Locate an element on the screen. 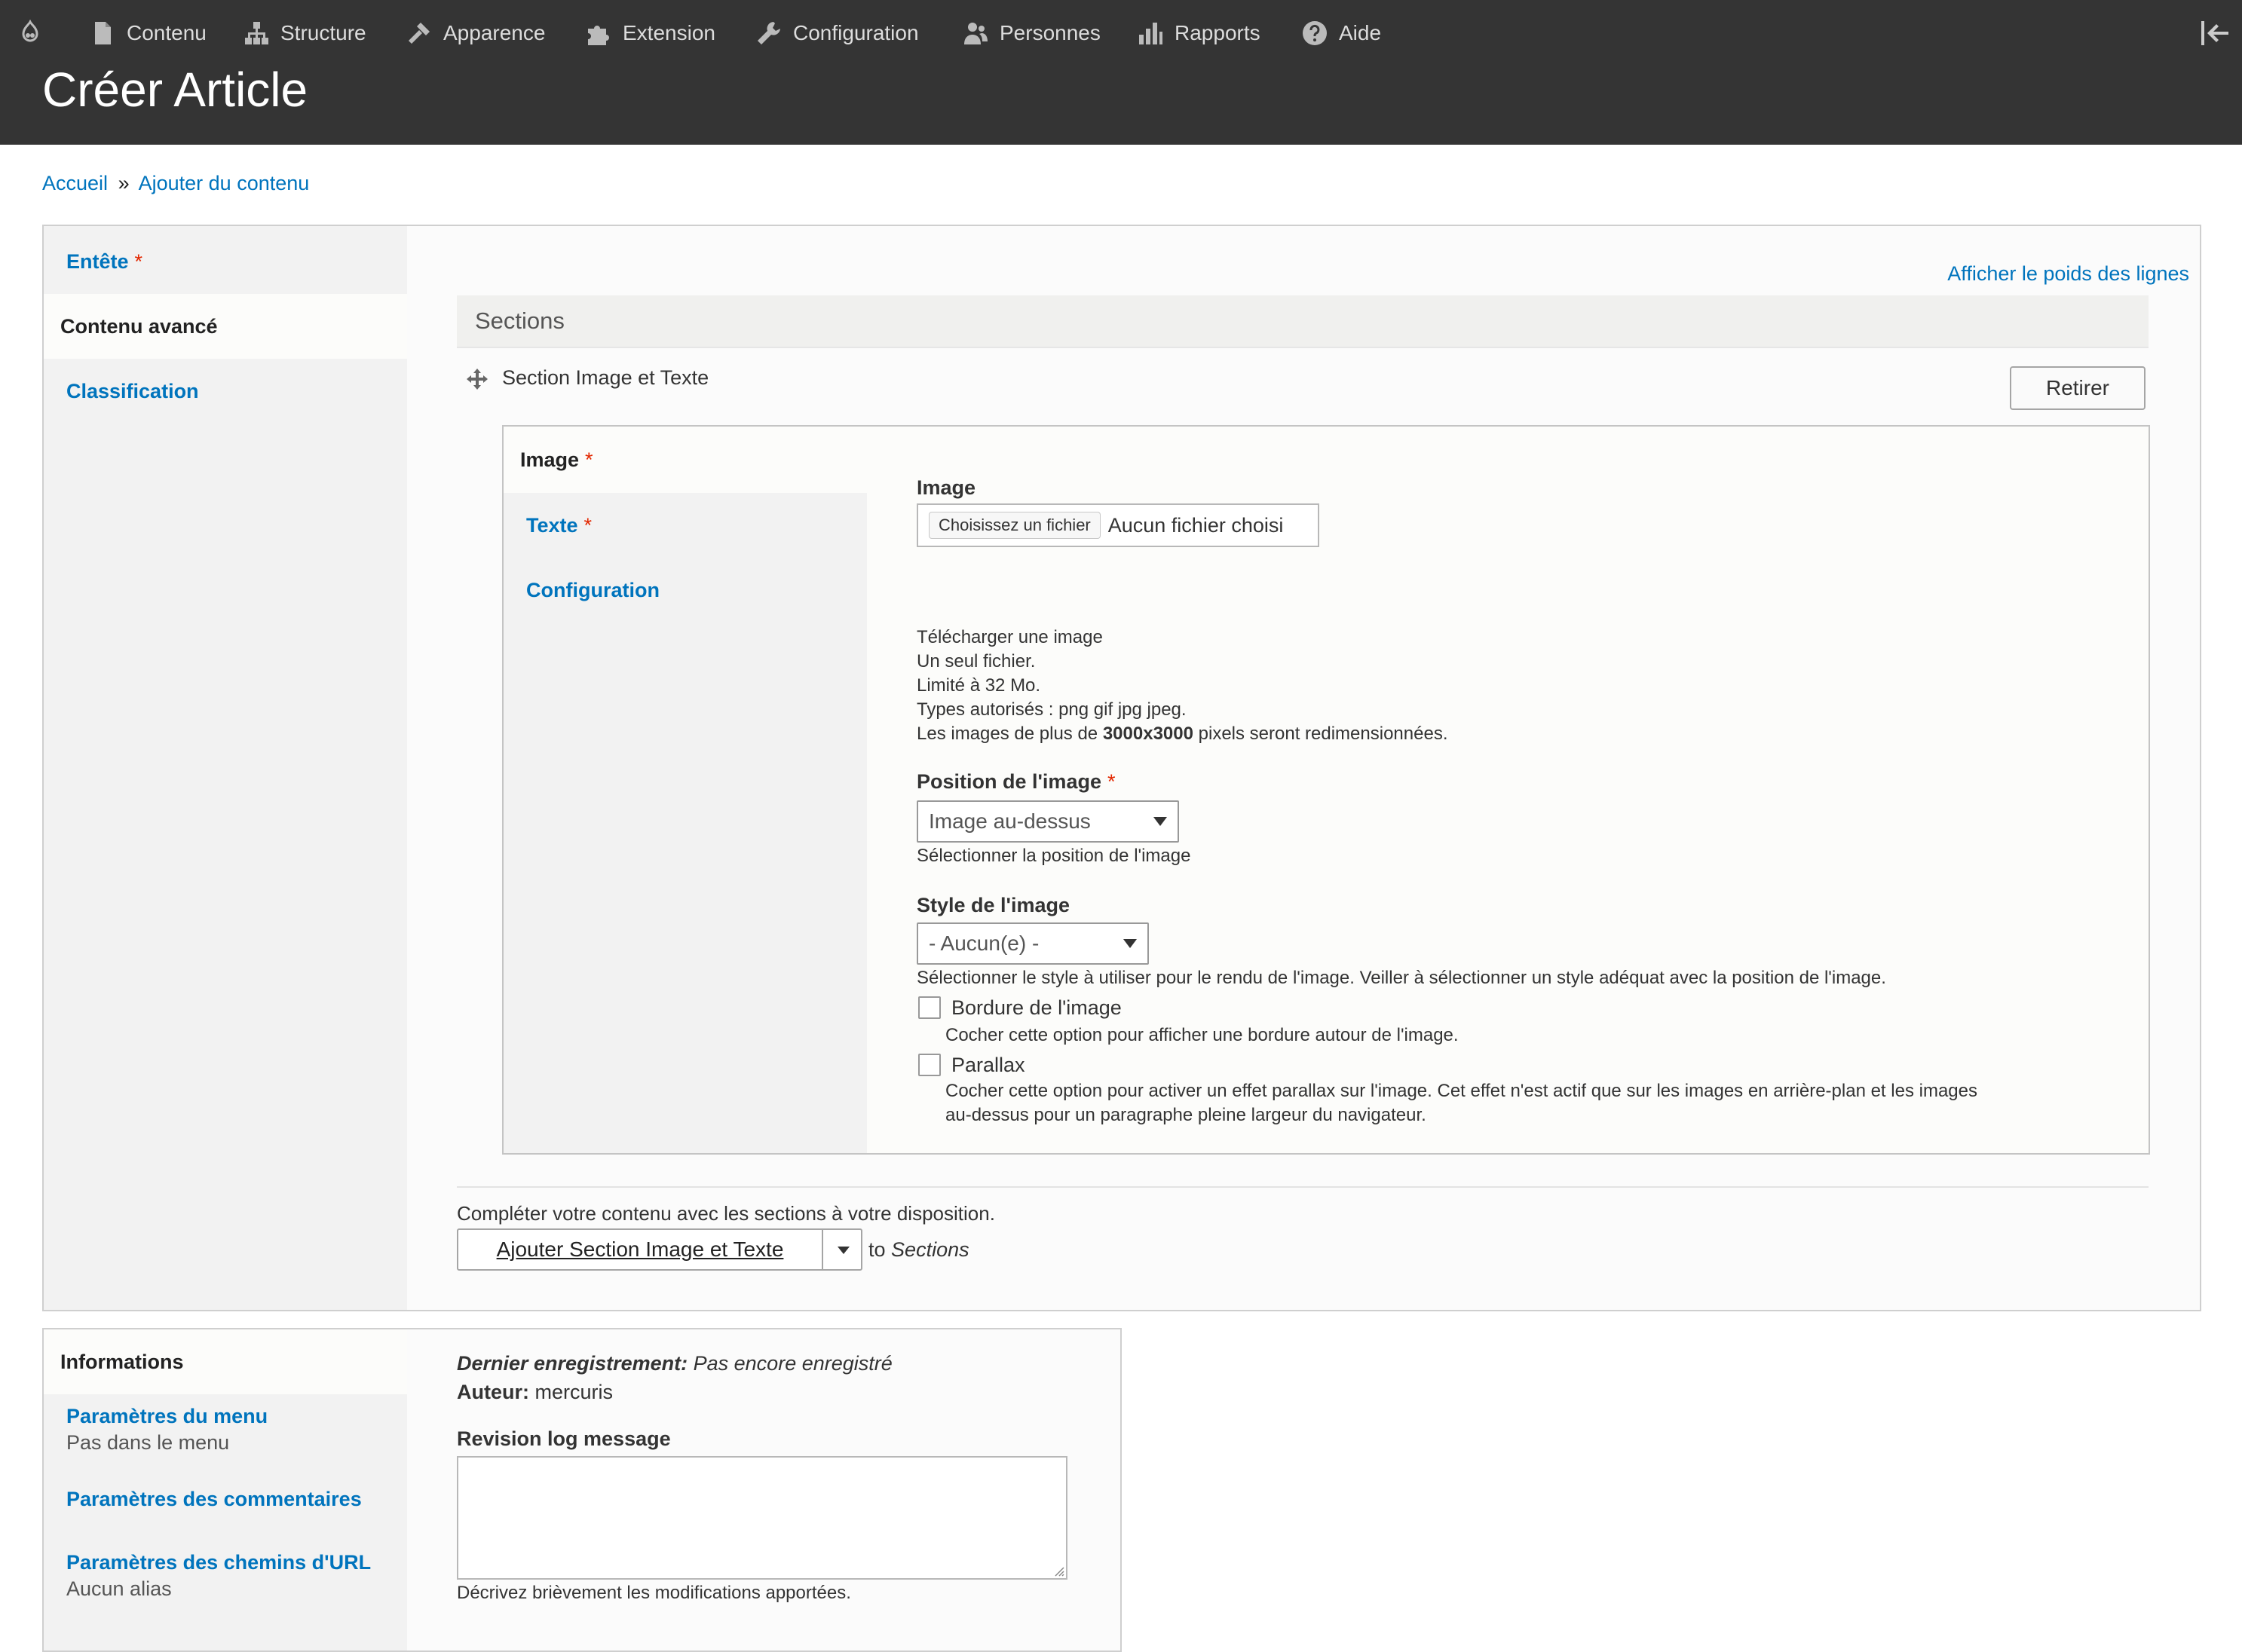  toolbar-label: Rapports is located at coordinates (1217, 32).